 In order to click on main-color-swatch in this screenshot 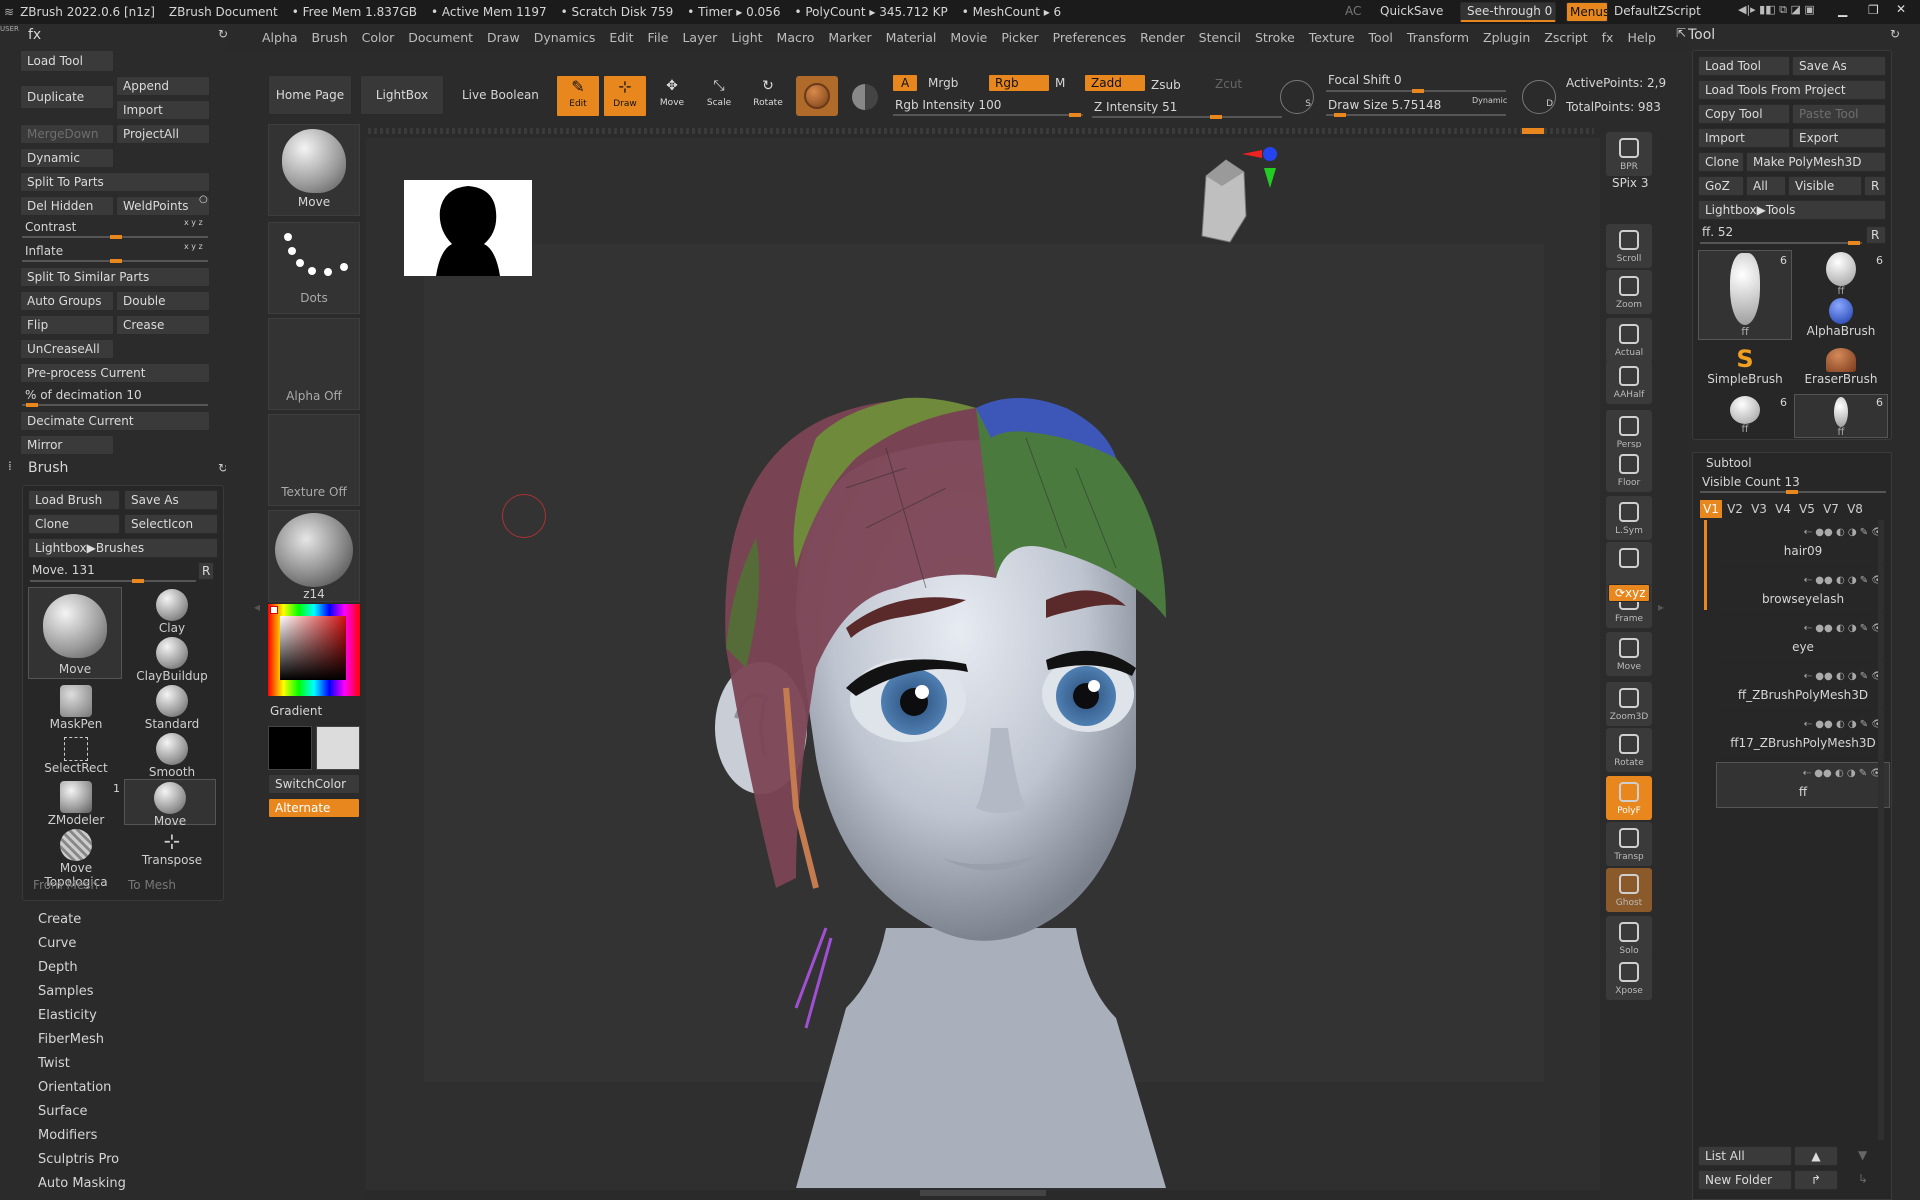, I will do `click(290, 748)`.